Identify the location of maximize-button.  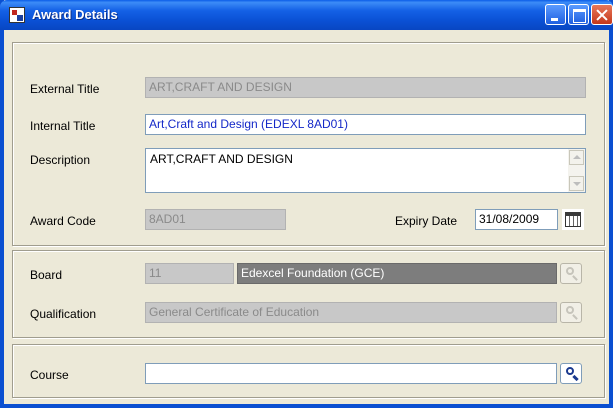
(578, 14).